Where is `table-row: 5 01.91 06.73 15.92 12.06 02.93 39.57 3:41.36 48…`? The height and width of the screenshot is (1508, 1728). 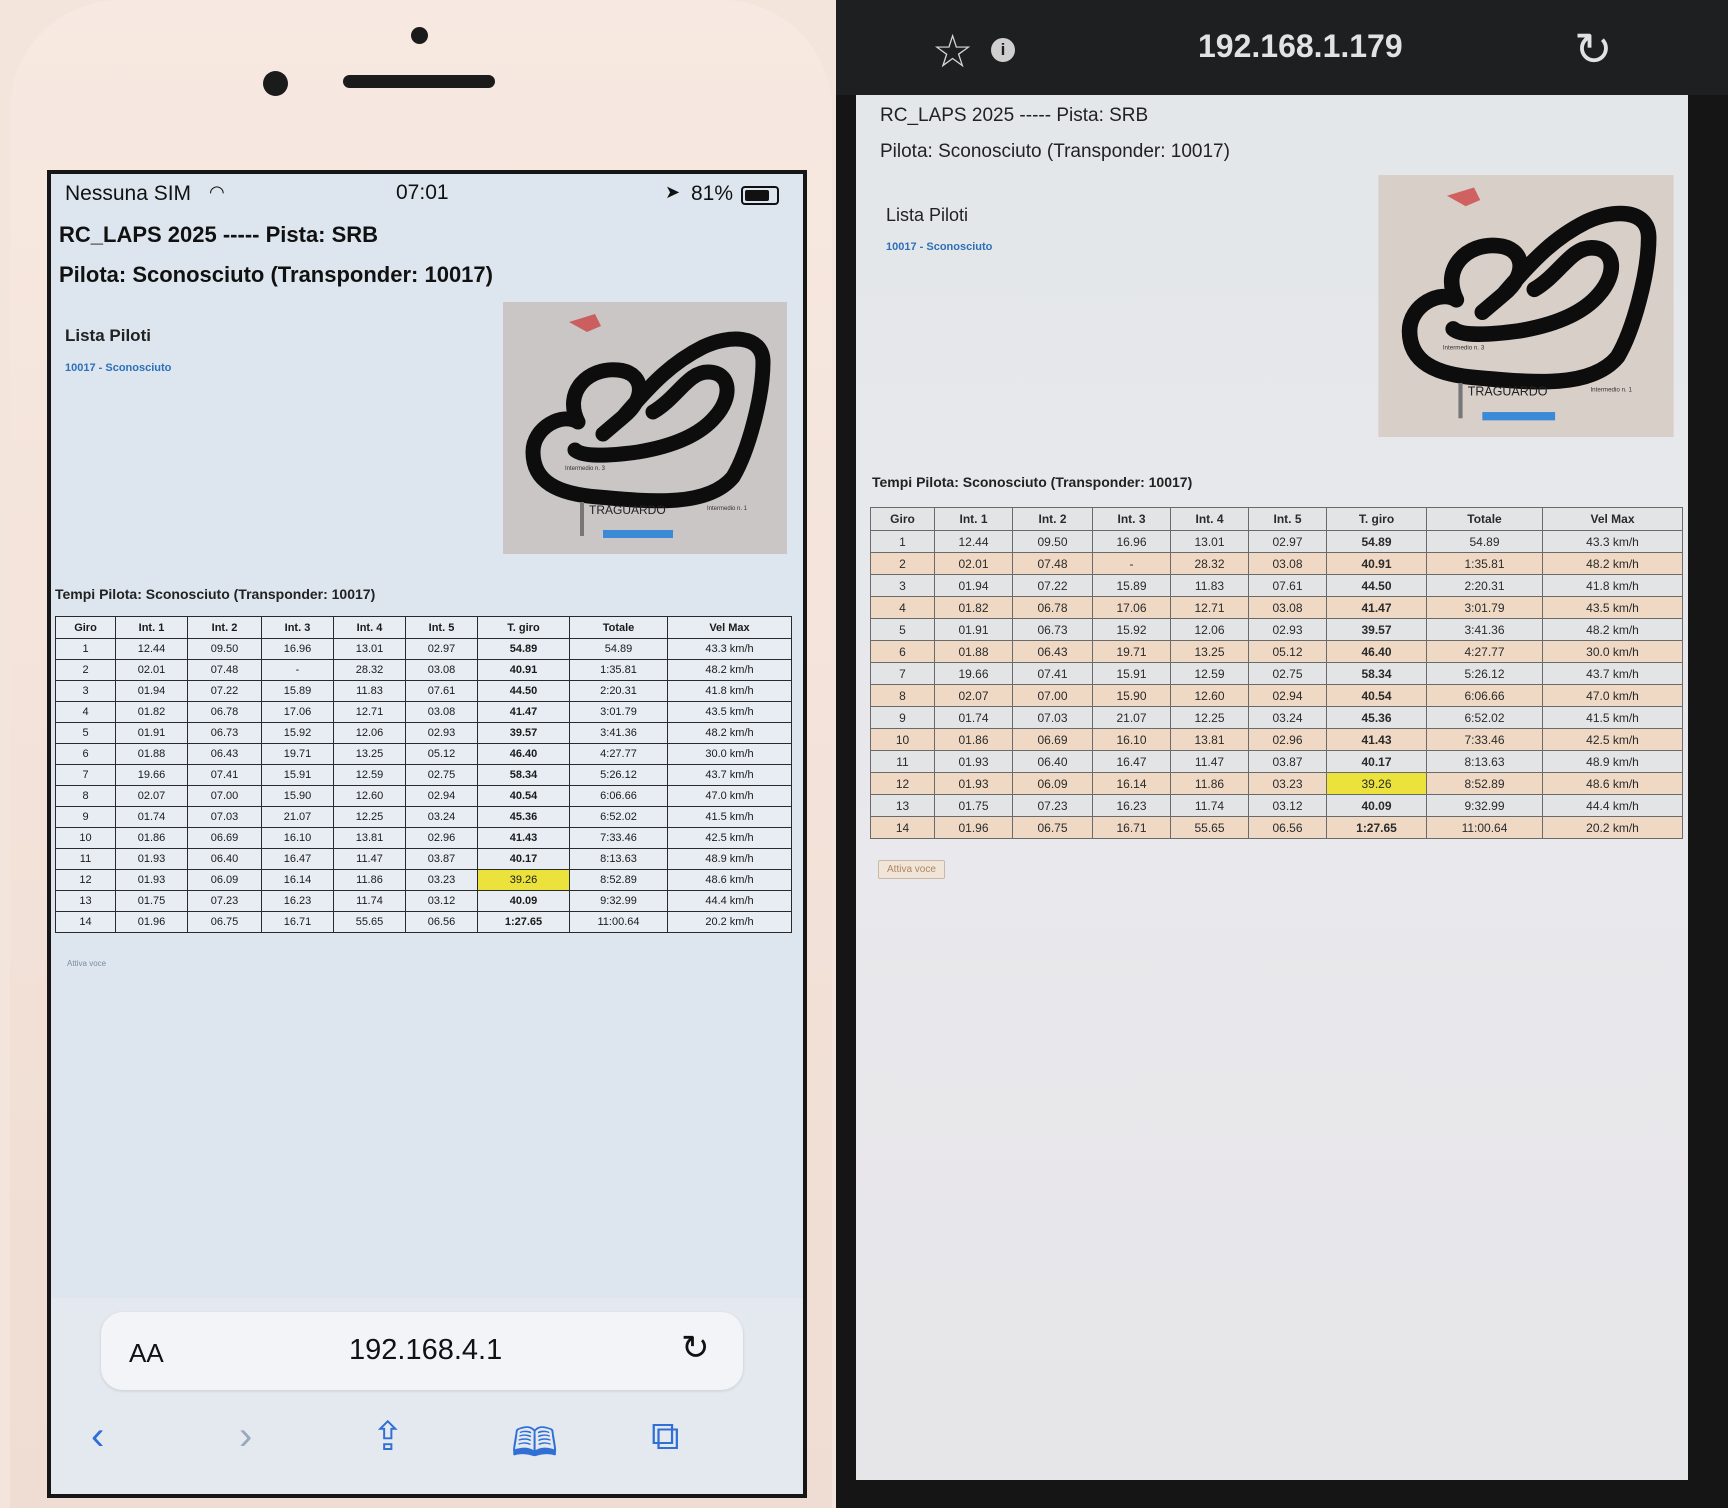 table-row: 5 01.91 06.73 15.92 12.06 02.93 39.57 3:41.36 48… is located at coordinates (423, 733).